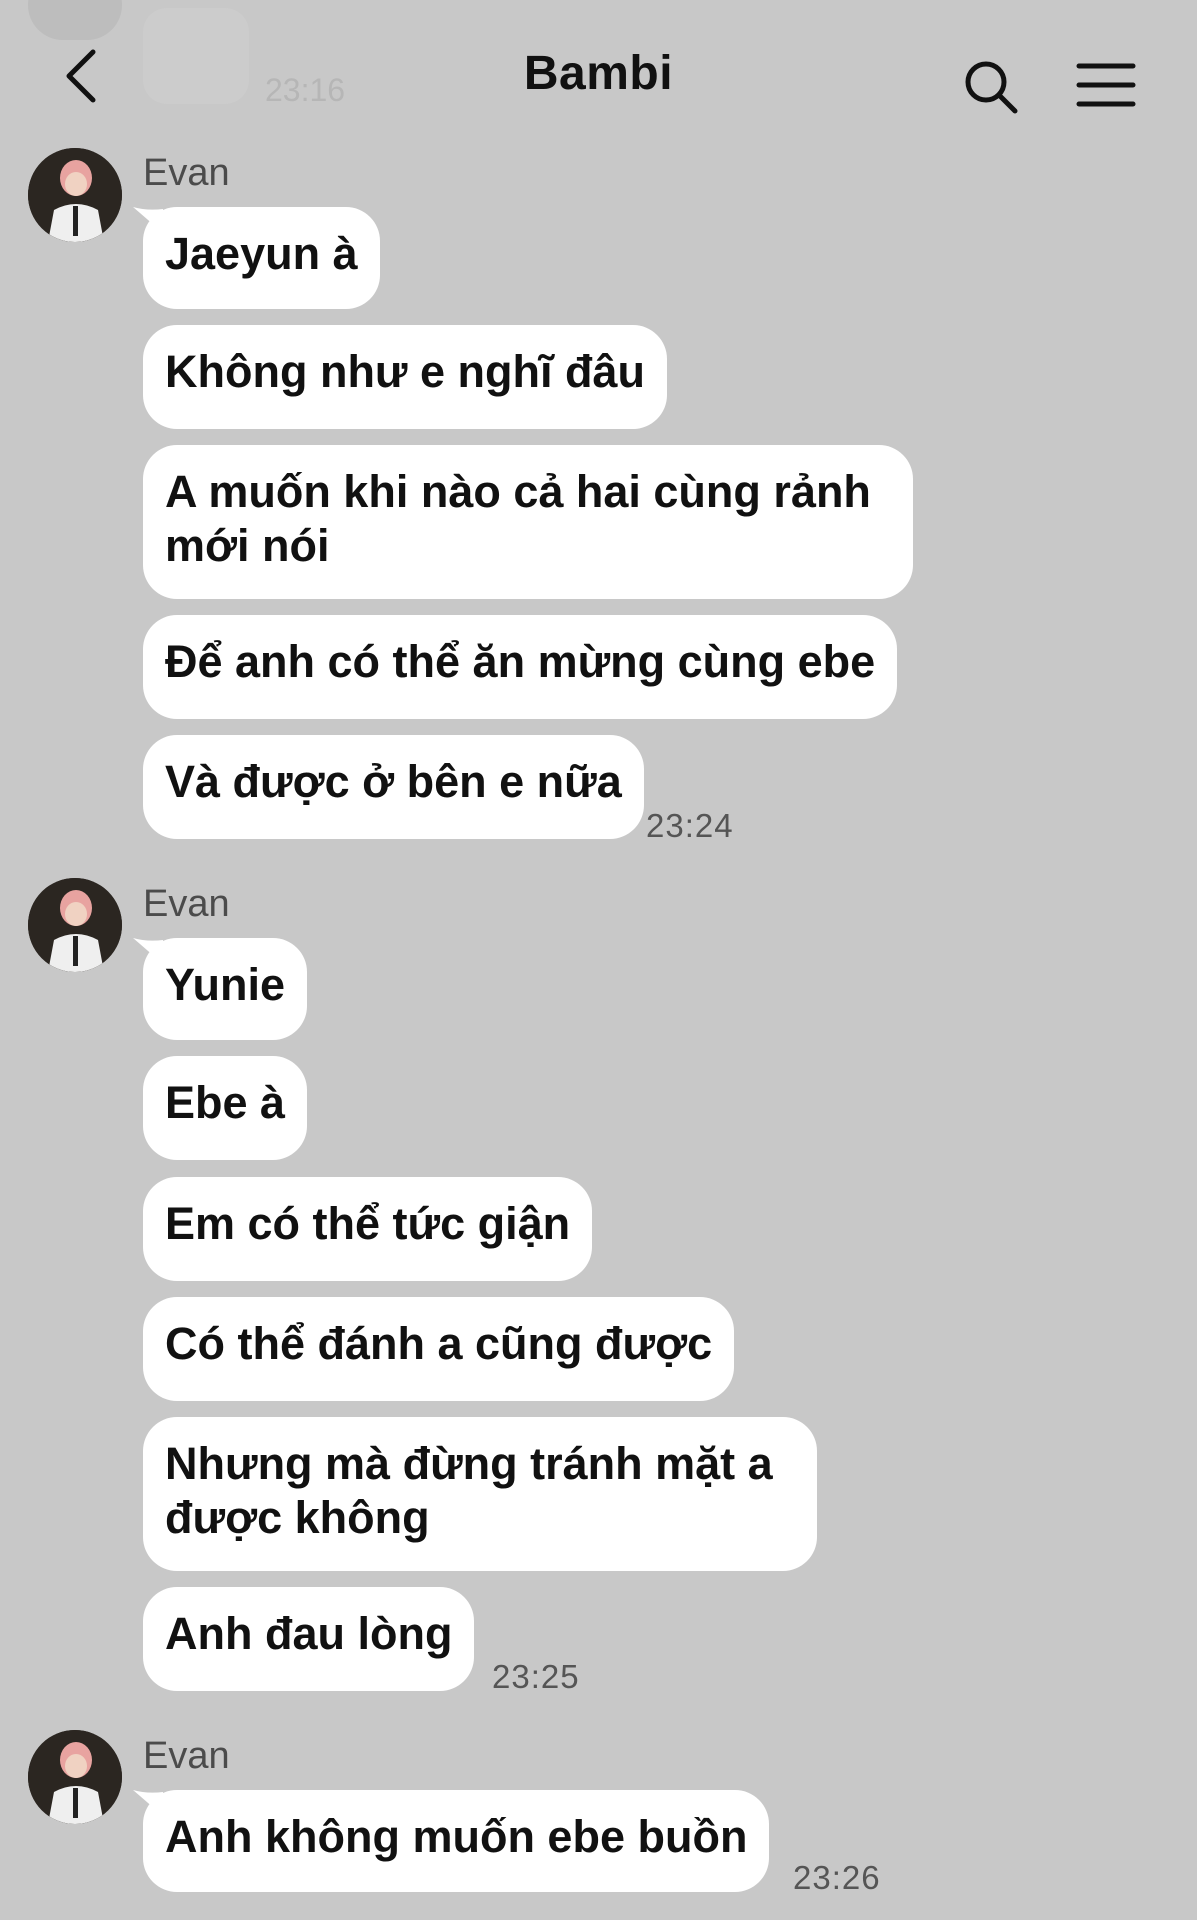  I want to click on search-button, so click(992, 88).